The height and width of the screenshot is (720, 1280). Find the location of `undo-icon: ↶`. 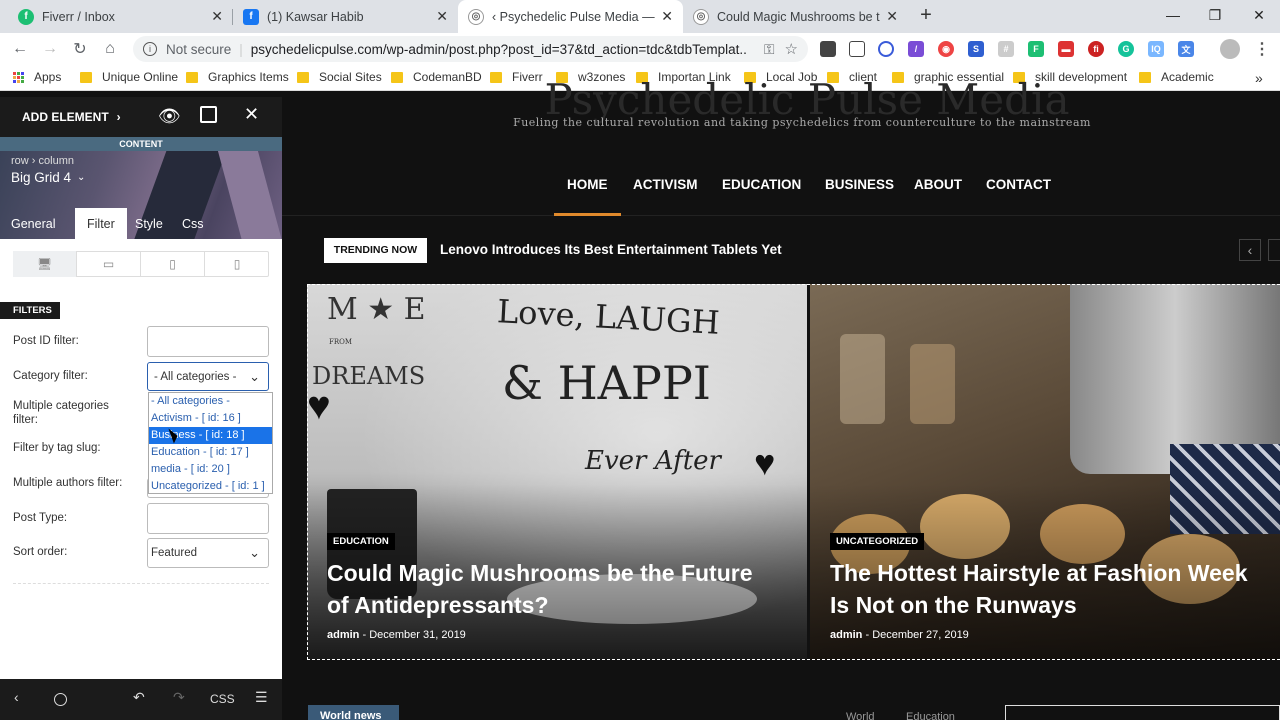

undo-icon: ↶ is located at coordinates (139, 697).